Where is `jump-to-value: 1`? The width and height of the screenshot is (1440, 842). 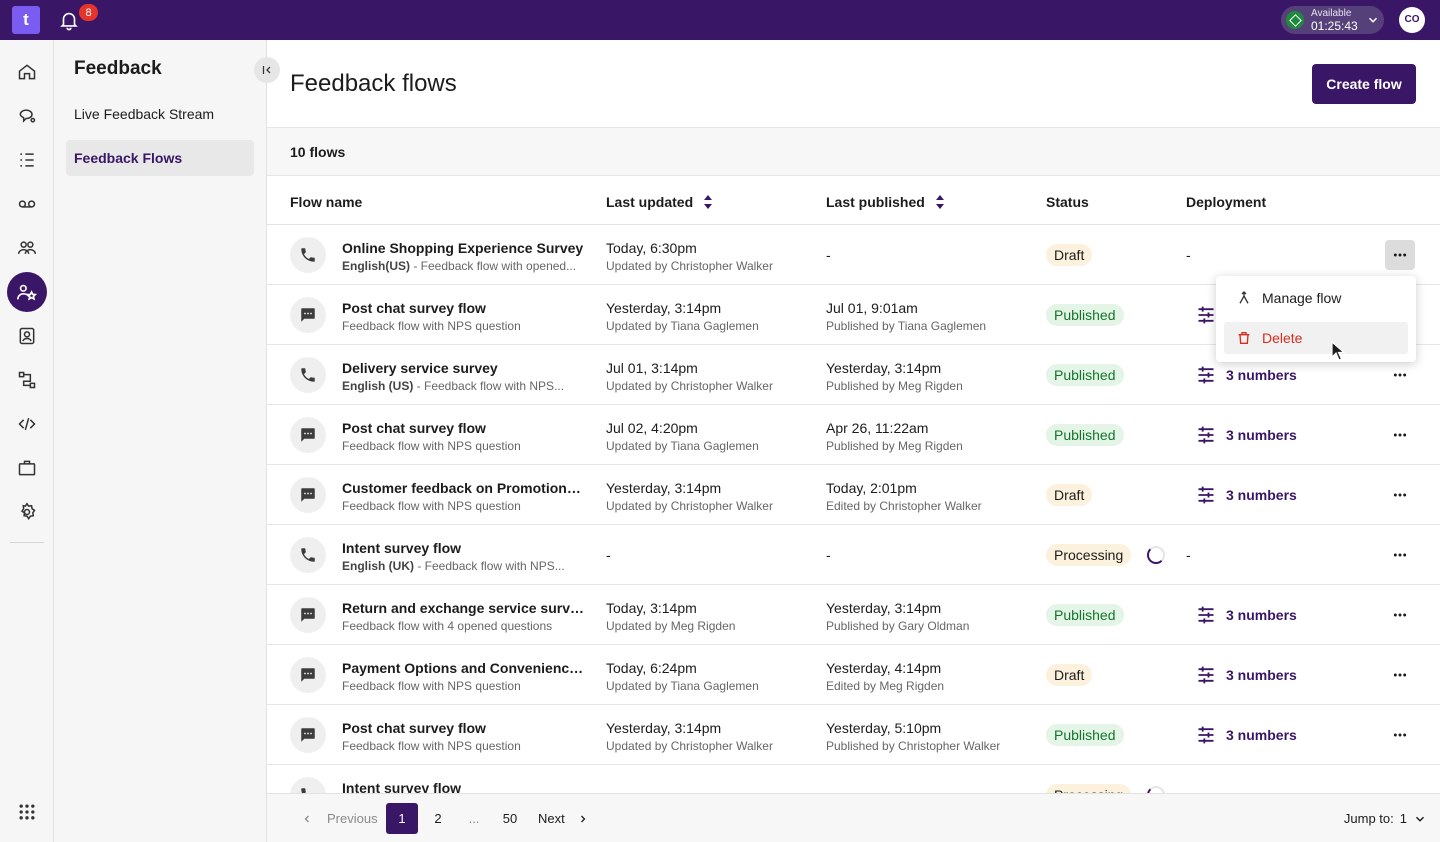
jump-to-value: 1 is located at coordinates (1403, 818).